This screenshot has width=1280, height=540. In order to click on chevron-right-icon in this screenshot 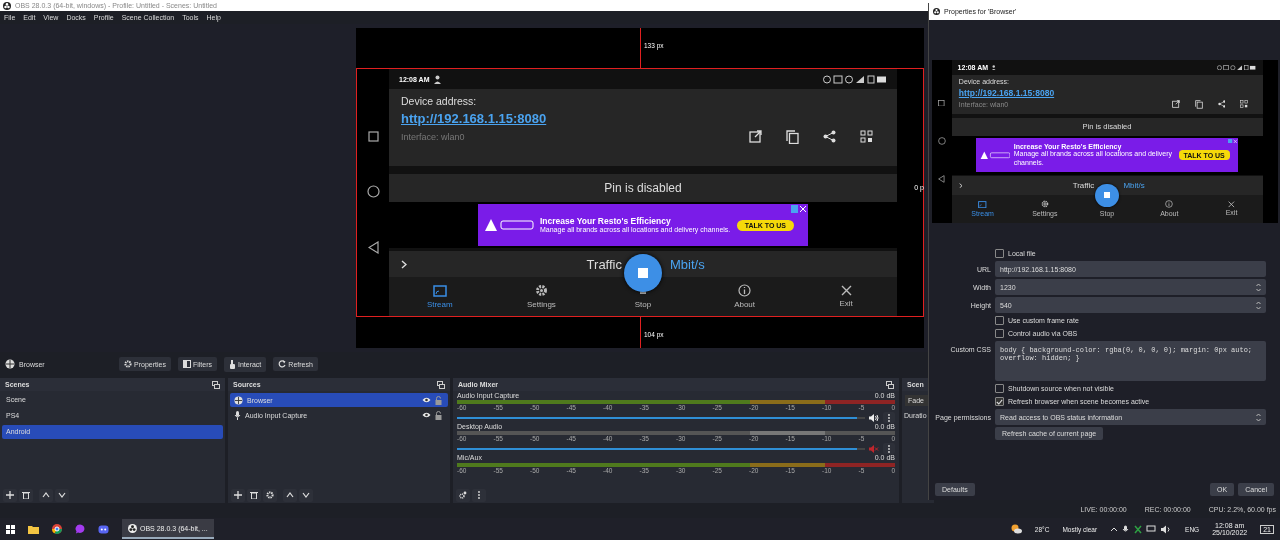, I will do `click(404, 264)`.